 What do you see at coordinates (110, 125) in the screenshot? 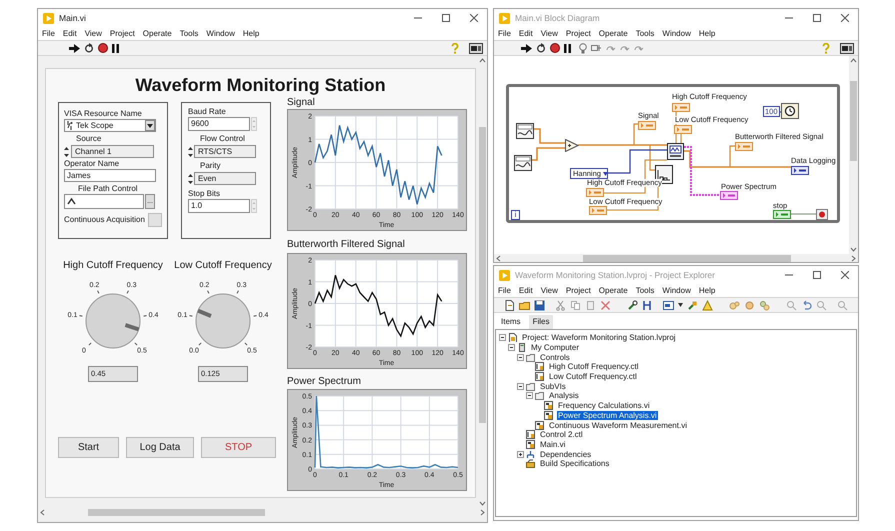
I see `visa-dropdown: Tek Scope` at bounding box center [110, 125].